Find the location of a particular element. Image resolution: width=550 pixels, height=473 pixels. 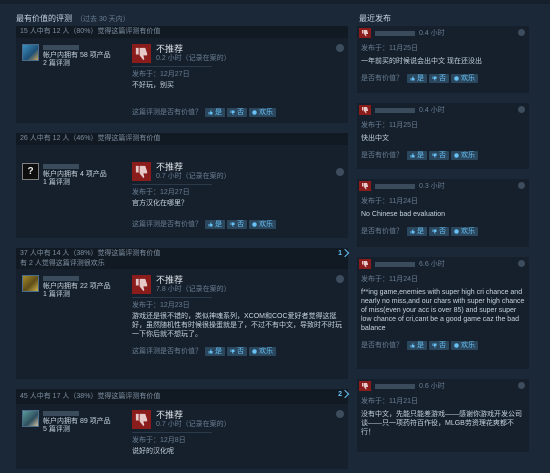

rec-hours: 6.6 小时 is located at coordinates (432, 264).